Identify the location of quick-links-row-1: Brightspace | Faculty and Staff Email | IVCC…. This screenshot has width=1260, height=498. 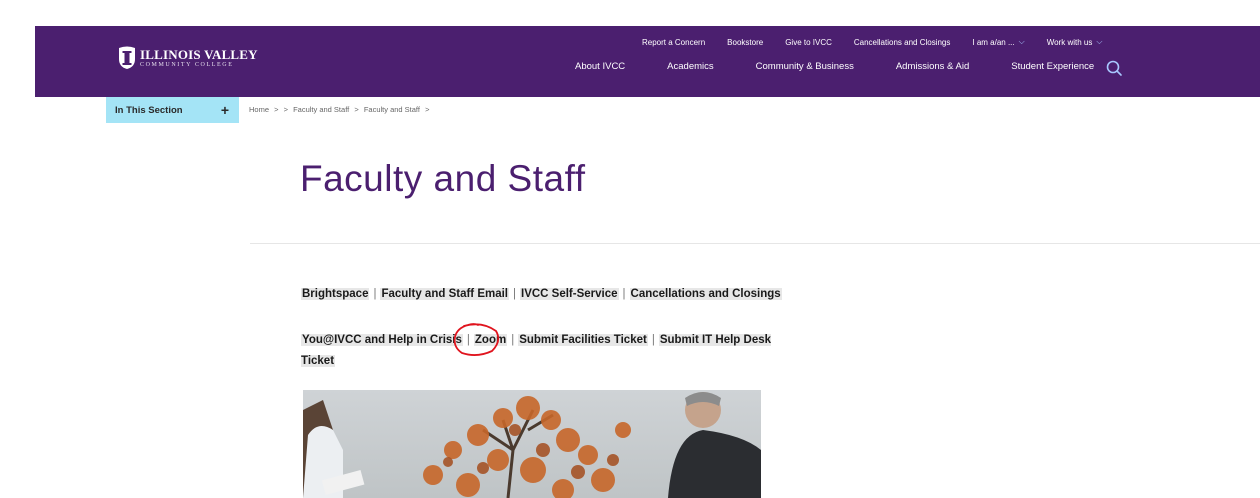
(541, 294).